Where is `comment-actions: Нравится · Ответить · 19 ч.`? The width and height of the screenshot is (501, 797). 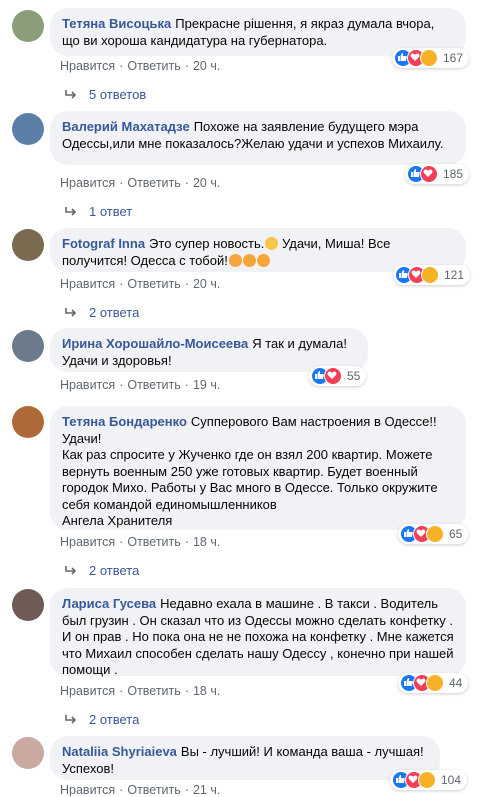
comment-actions: Нравится · Ответить · 19 ч. is located at coordinates (140, 385).